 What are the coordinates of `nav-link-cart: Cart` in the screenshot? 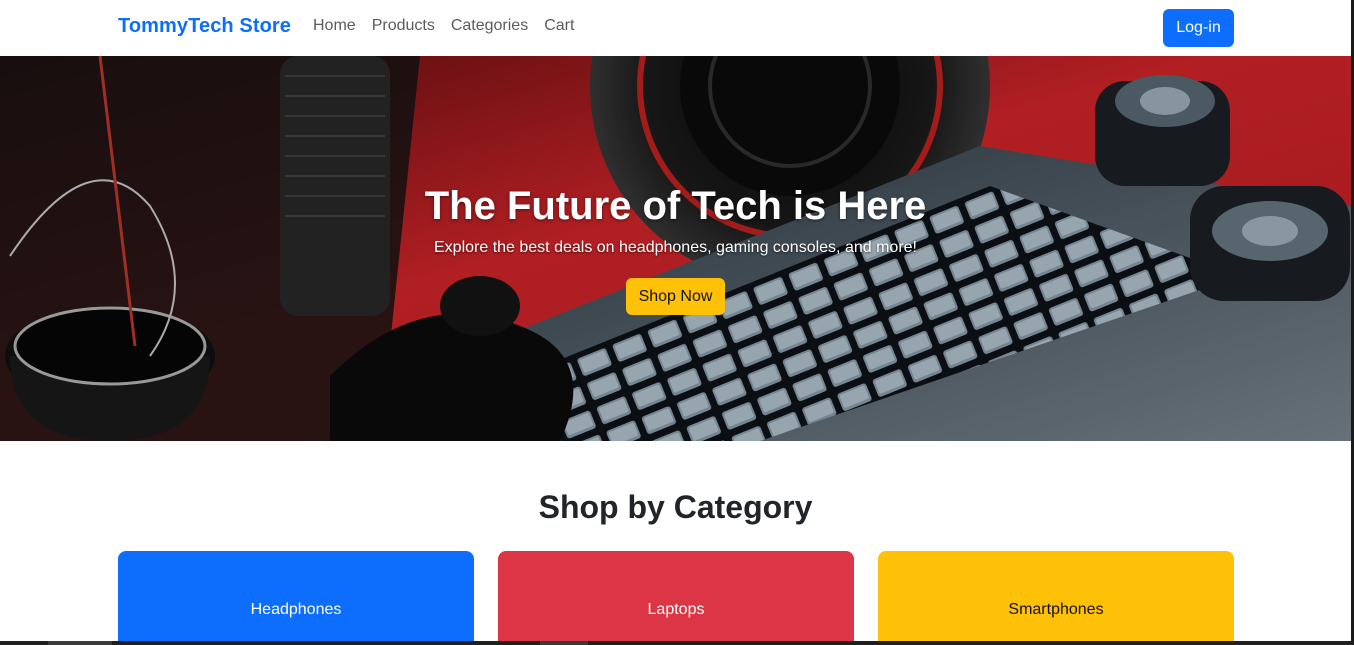 It's located at (559, 26).